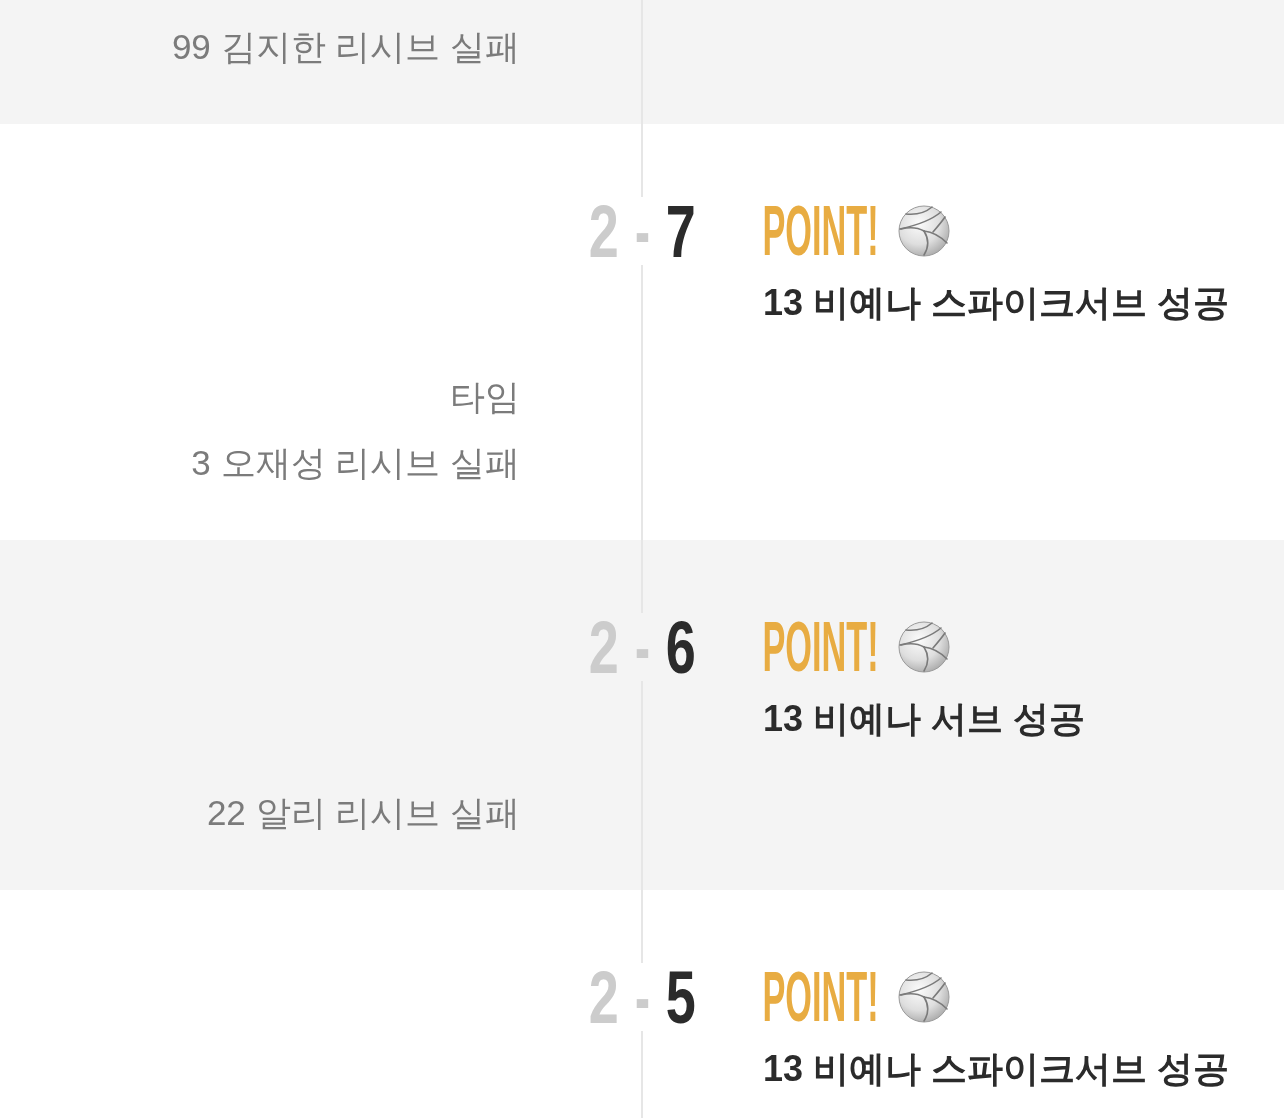 The height and width of the screenshot is (1118, 1284). Describe the element at coordinates (680, 997) in the screenshot. I see `away-score: 5` at that location.